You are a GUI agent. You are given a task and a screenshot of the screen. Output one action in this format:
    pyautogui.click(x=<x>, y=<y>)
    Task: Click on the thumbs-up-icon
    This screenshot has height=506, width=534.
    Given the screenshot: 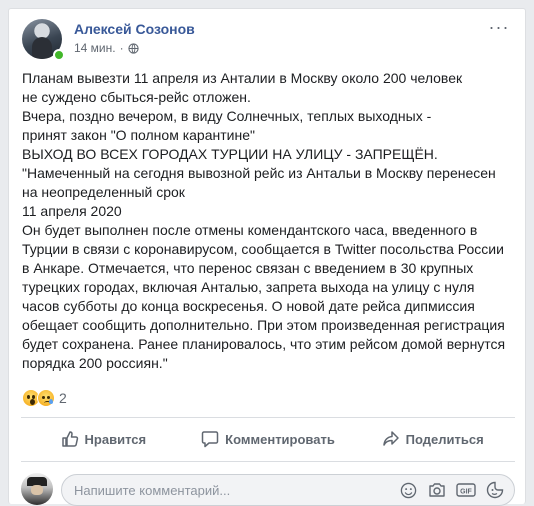 What is the action you would take?
    pyautogui.click(x=69, y=439)
    